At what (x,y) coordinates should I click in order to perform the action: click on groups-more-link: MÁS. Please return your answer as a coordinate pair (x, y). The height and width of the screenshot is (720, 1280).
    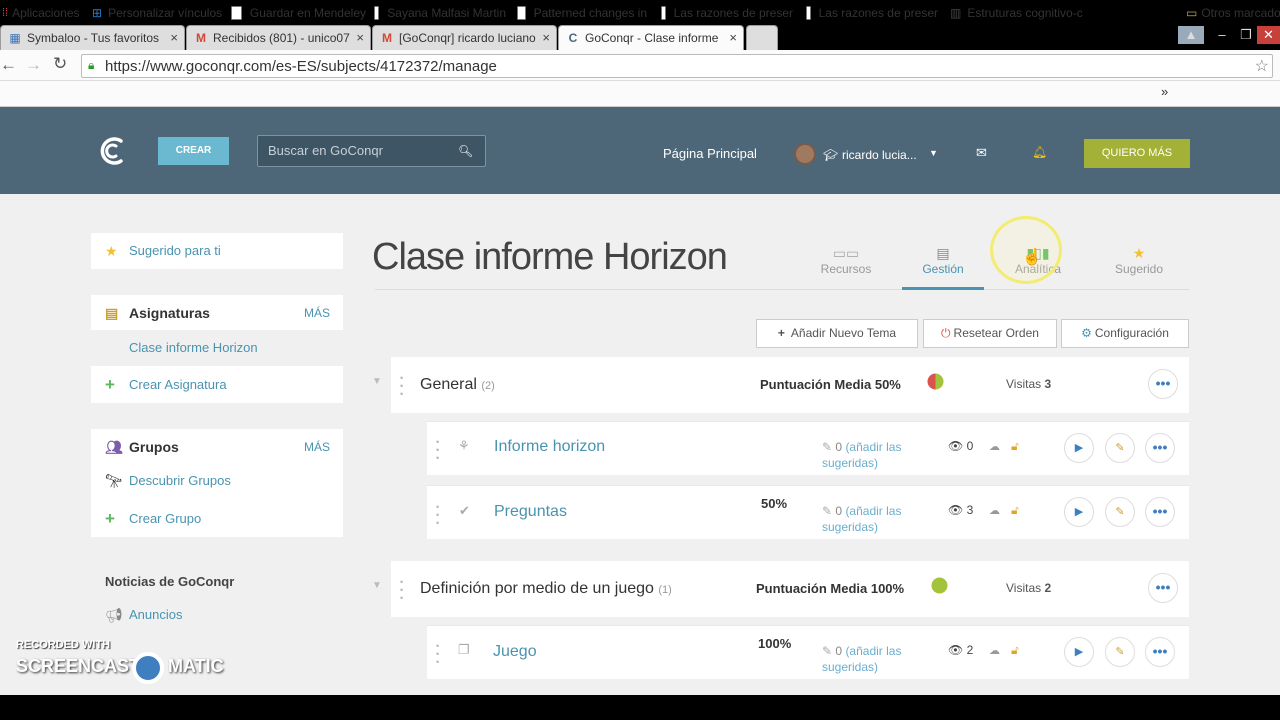
    Looking at the image, I should click on (317, 447).